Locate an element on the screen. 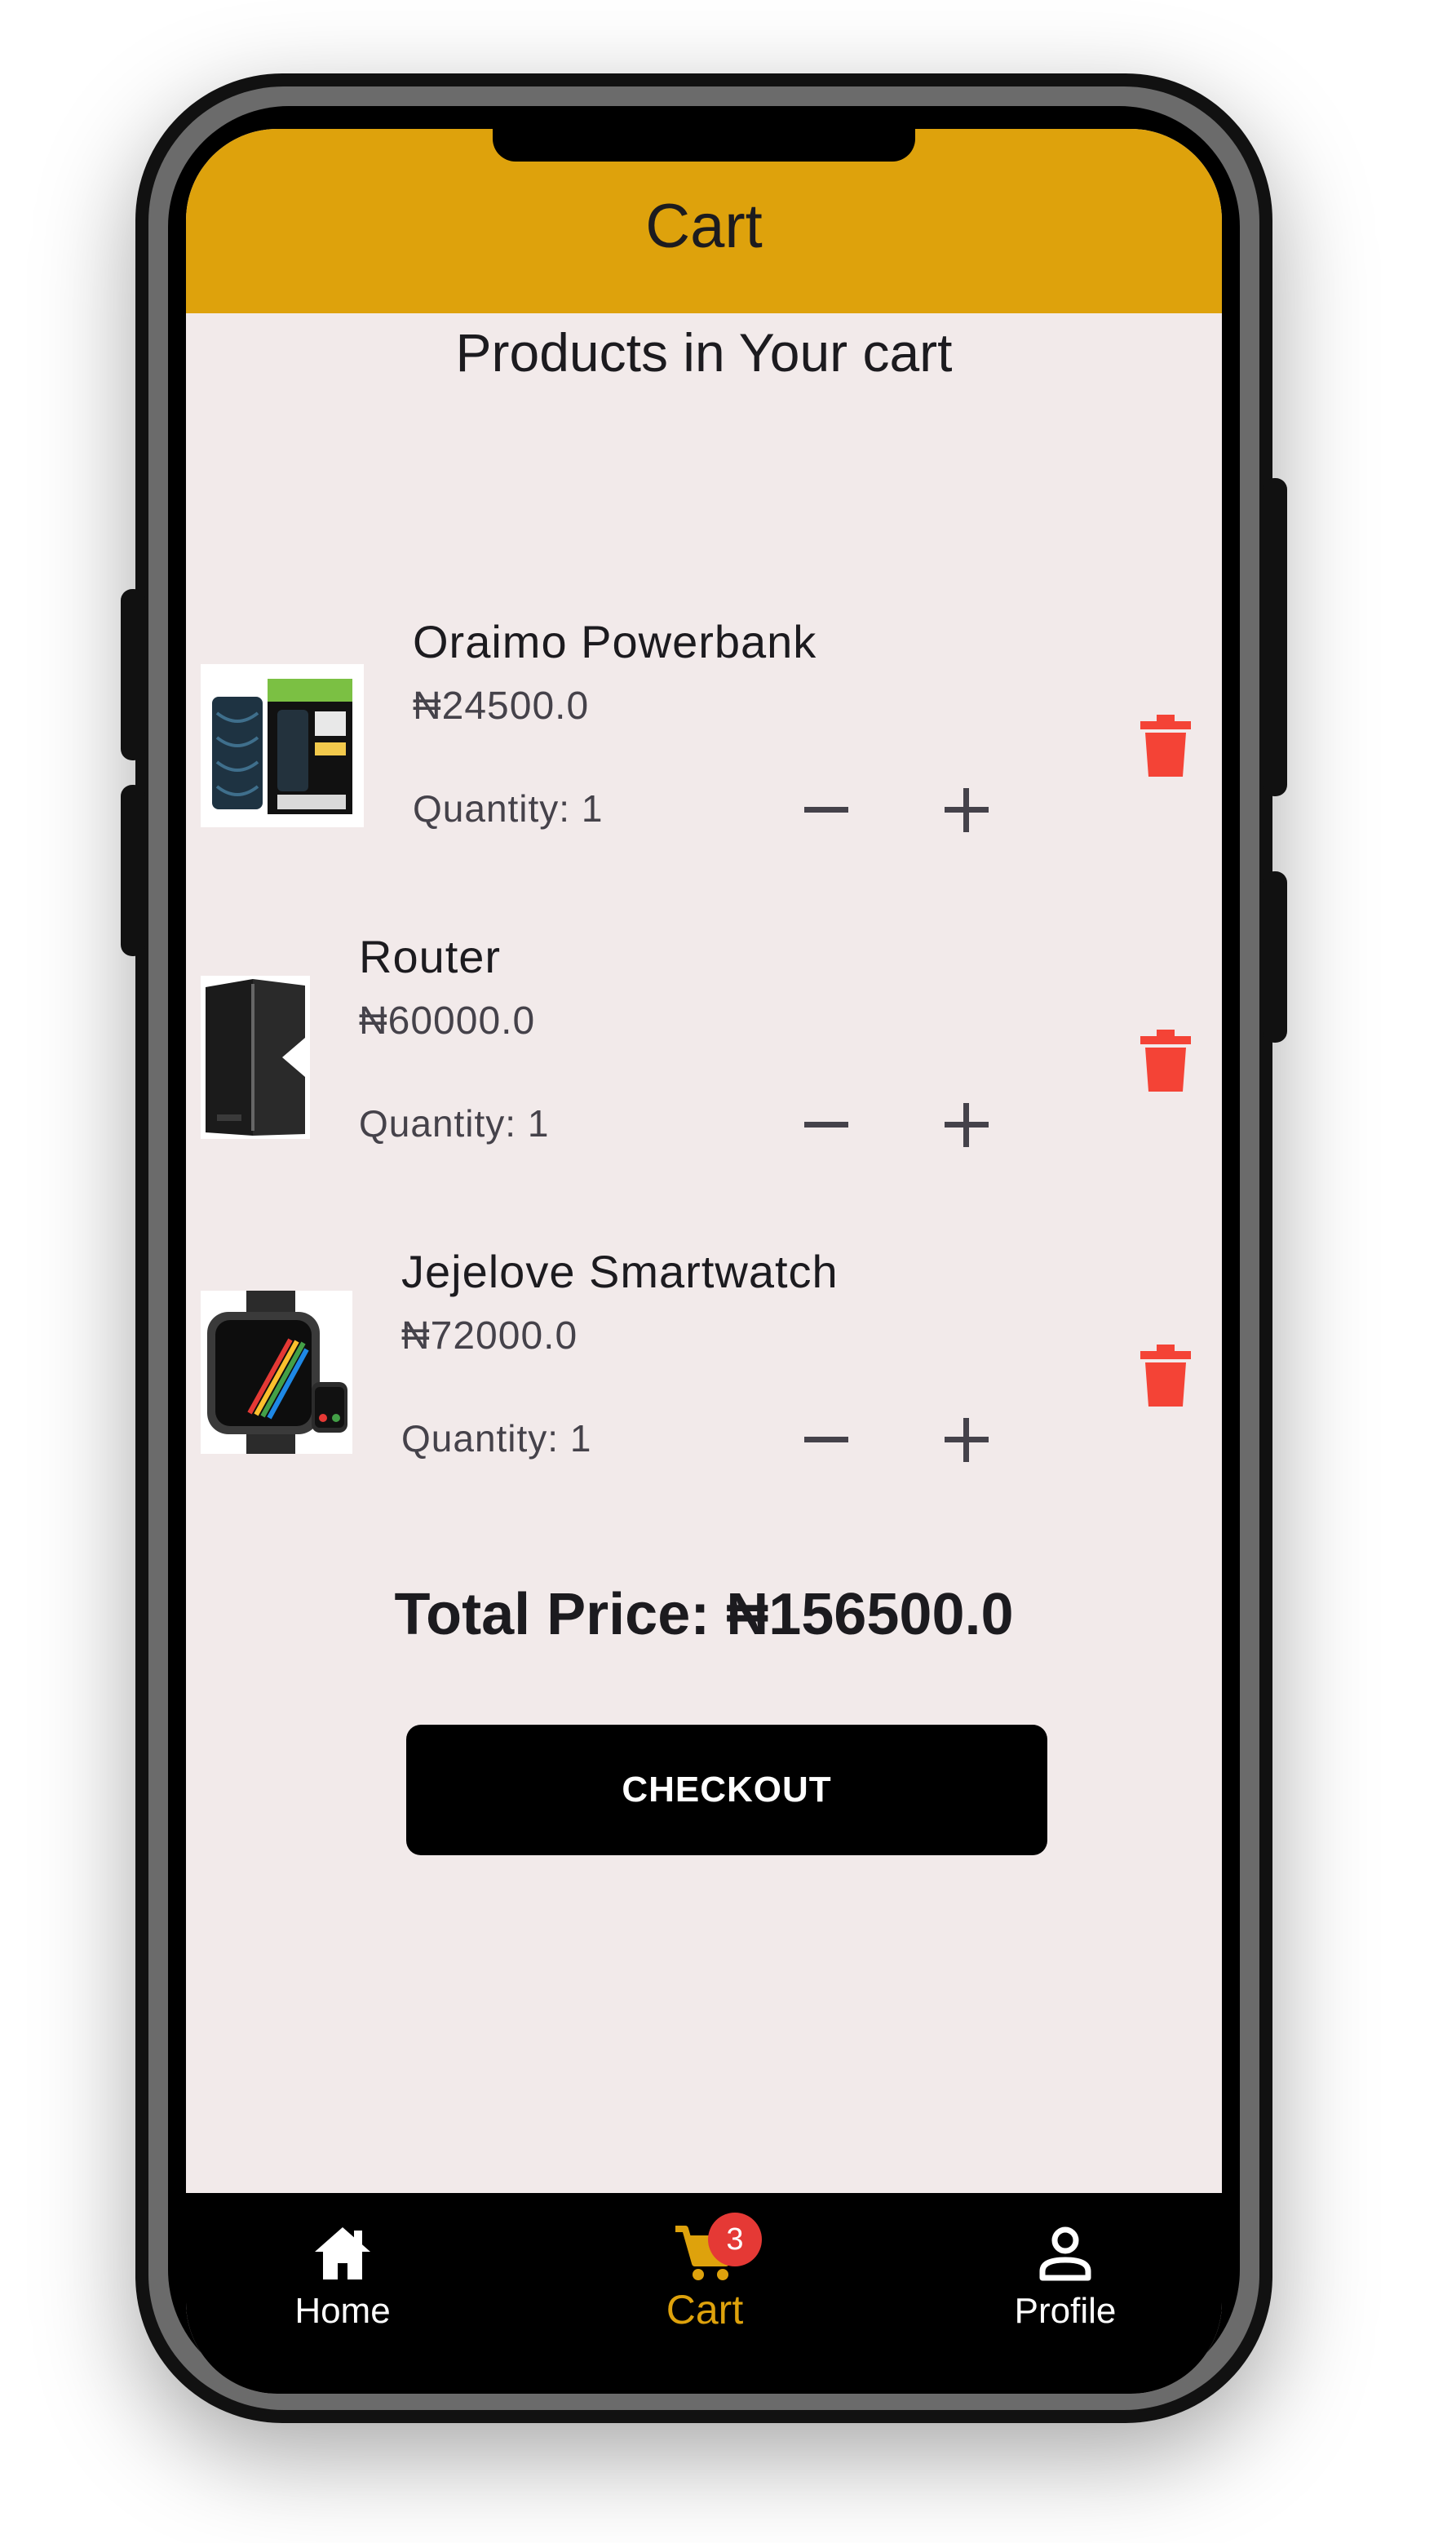 Image resolution: width=1456 pixels, height=2543 pixels. cart-count-badge: 3 is located at coordinates (735, 2239).